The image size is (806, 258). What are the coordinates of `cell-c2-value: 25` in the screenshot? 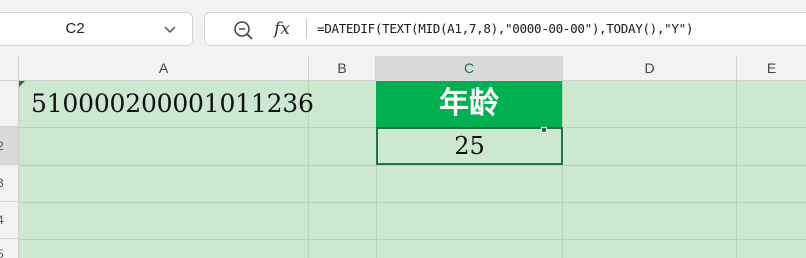 It's located at (469, 146).